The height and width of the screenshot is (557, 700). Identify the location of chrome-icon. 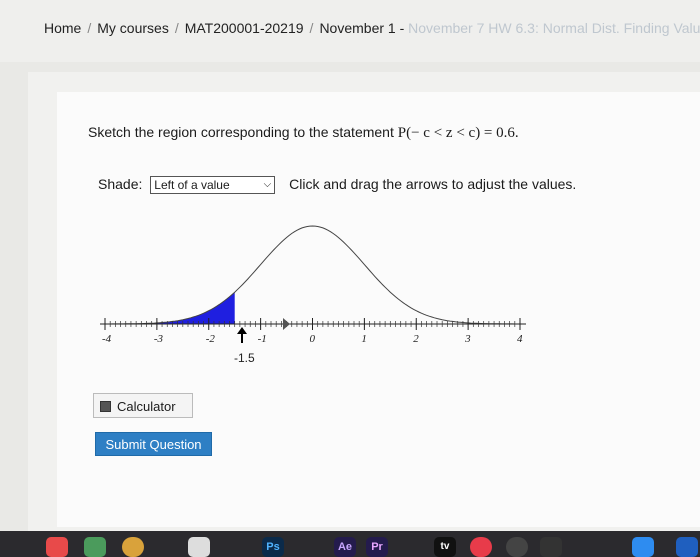
(133, 547).